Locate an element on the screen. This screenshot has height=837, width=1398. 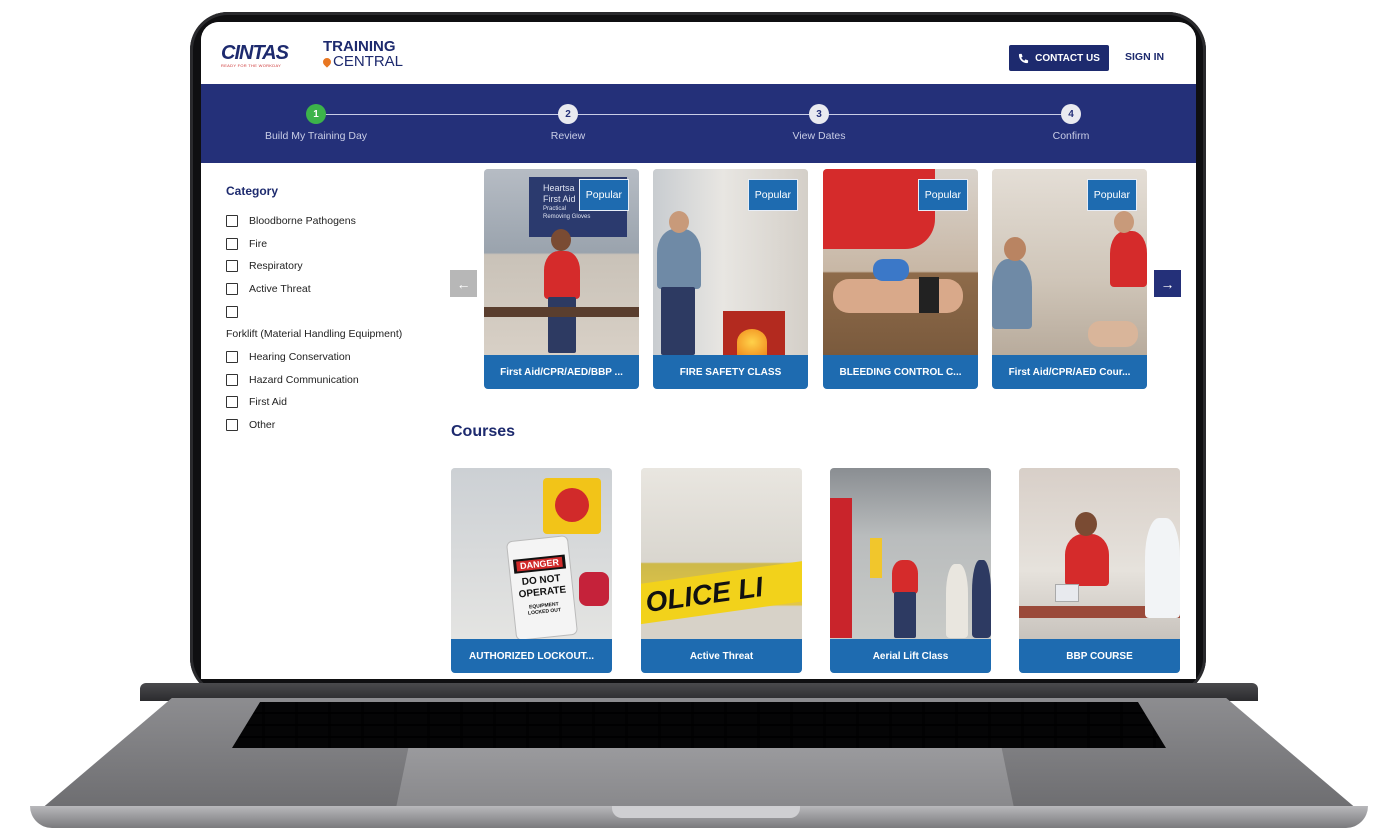
switch-knob is located at coordinates (572, 505).